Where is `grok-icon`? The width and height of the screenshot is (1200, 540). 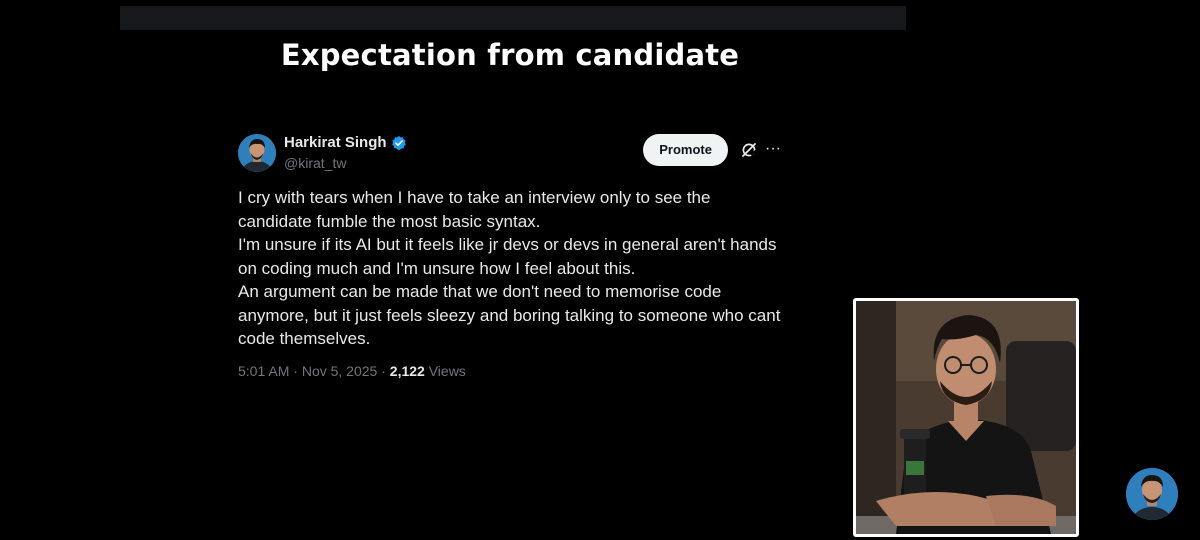 grok-icon is located at coordinates (749, 150).